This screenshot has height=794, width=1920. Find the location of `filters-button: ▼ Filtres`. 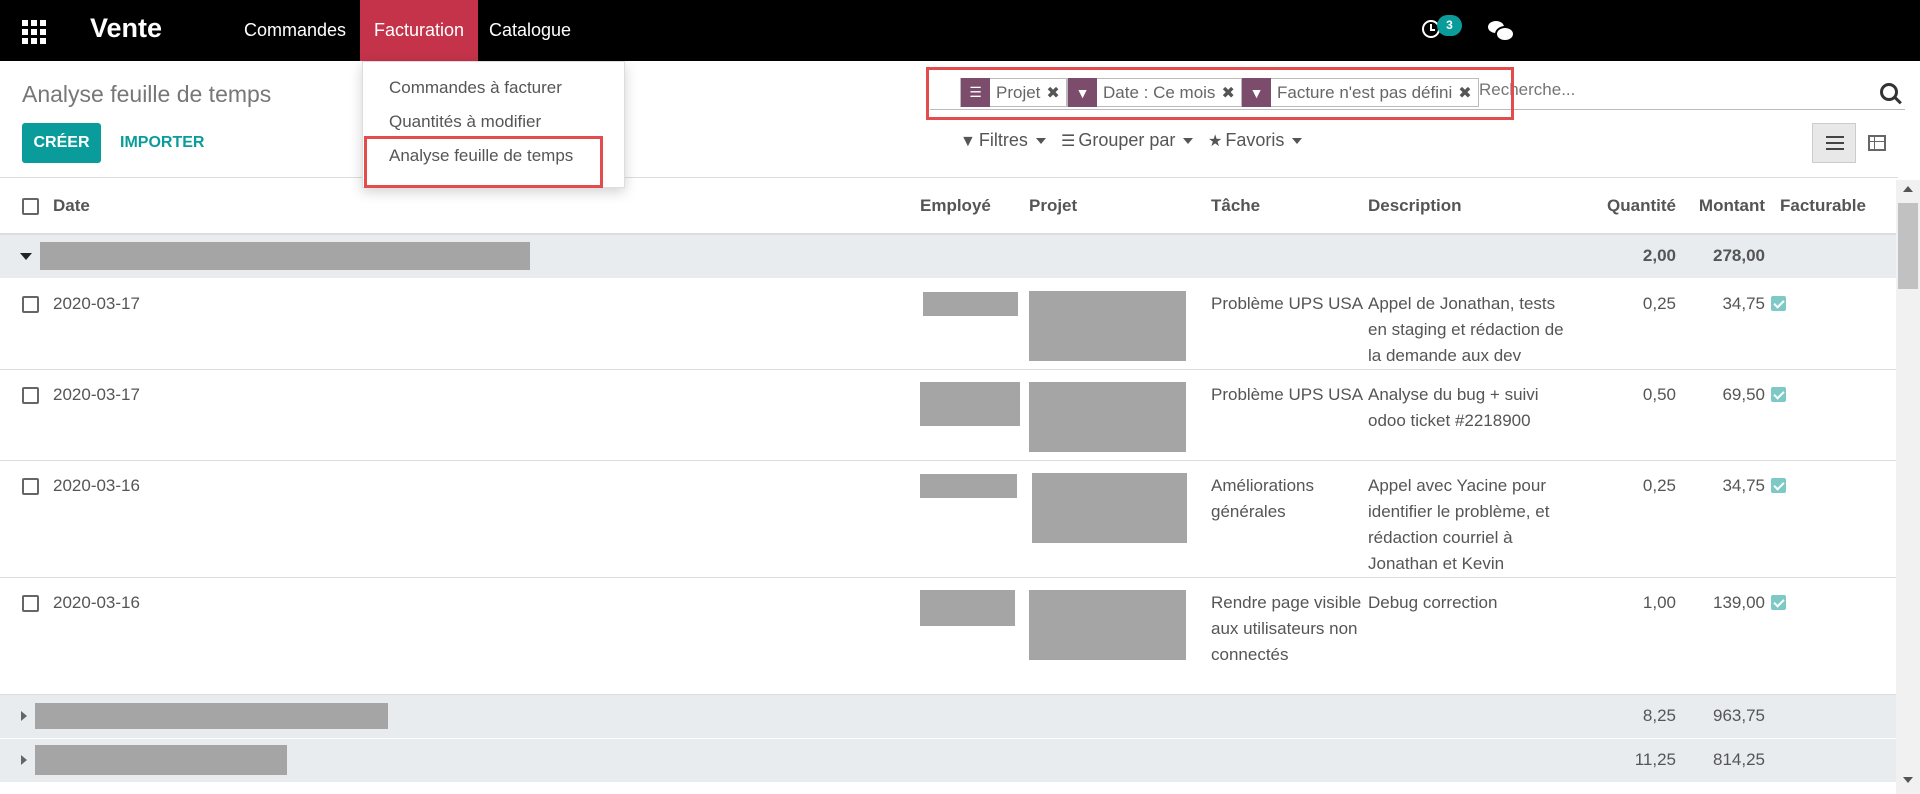

filters-button: ▼ Filtres is located at coordinates (1003, 140).